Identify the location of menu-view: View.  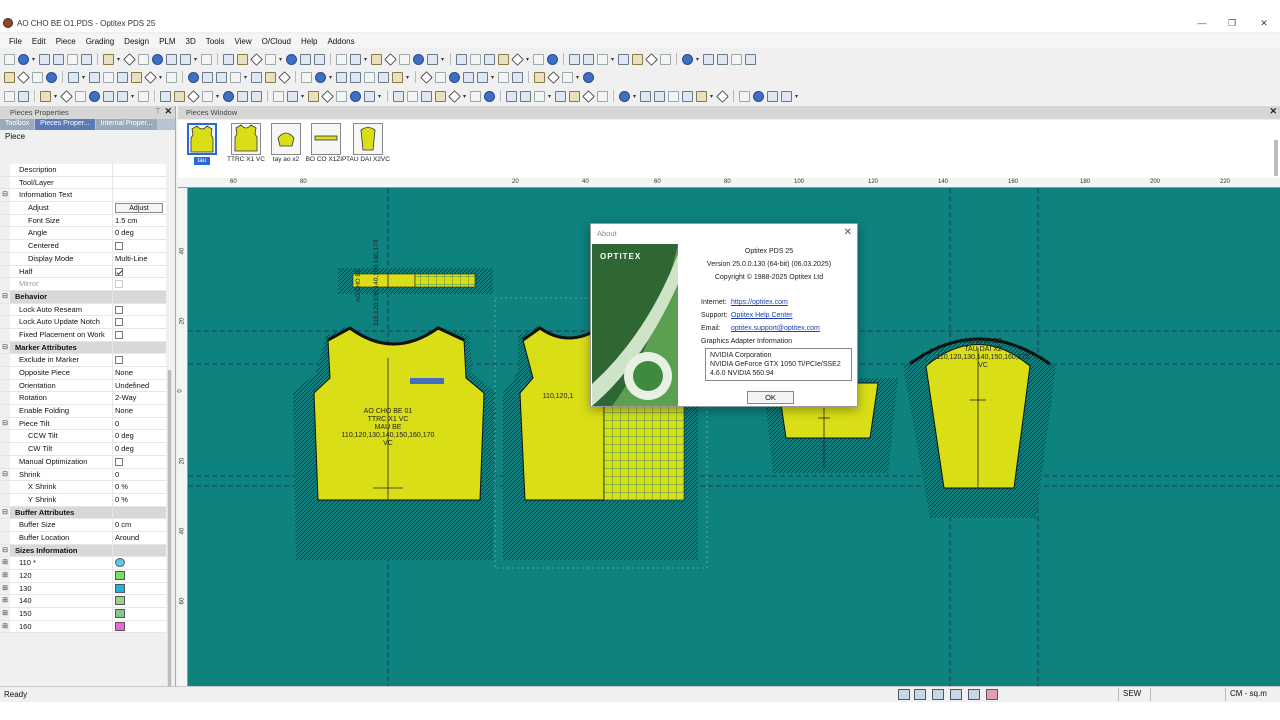
(242, 41).